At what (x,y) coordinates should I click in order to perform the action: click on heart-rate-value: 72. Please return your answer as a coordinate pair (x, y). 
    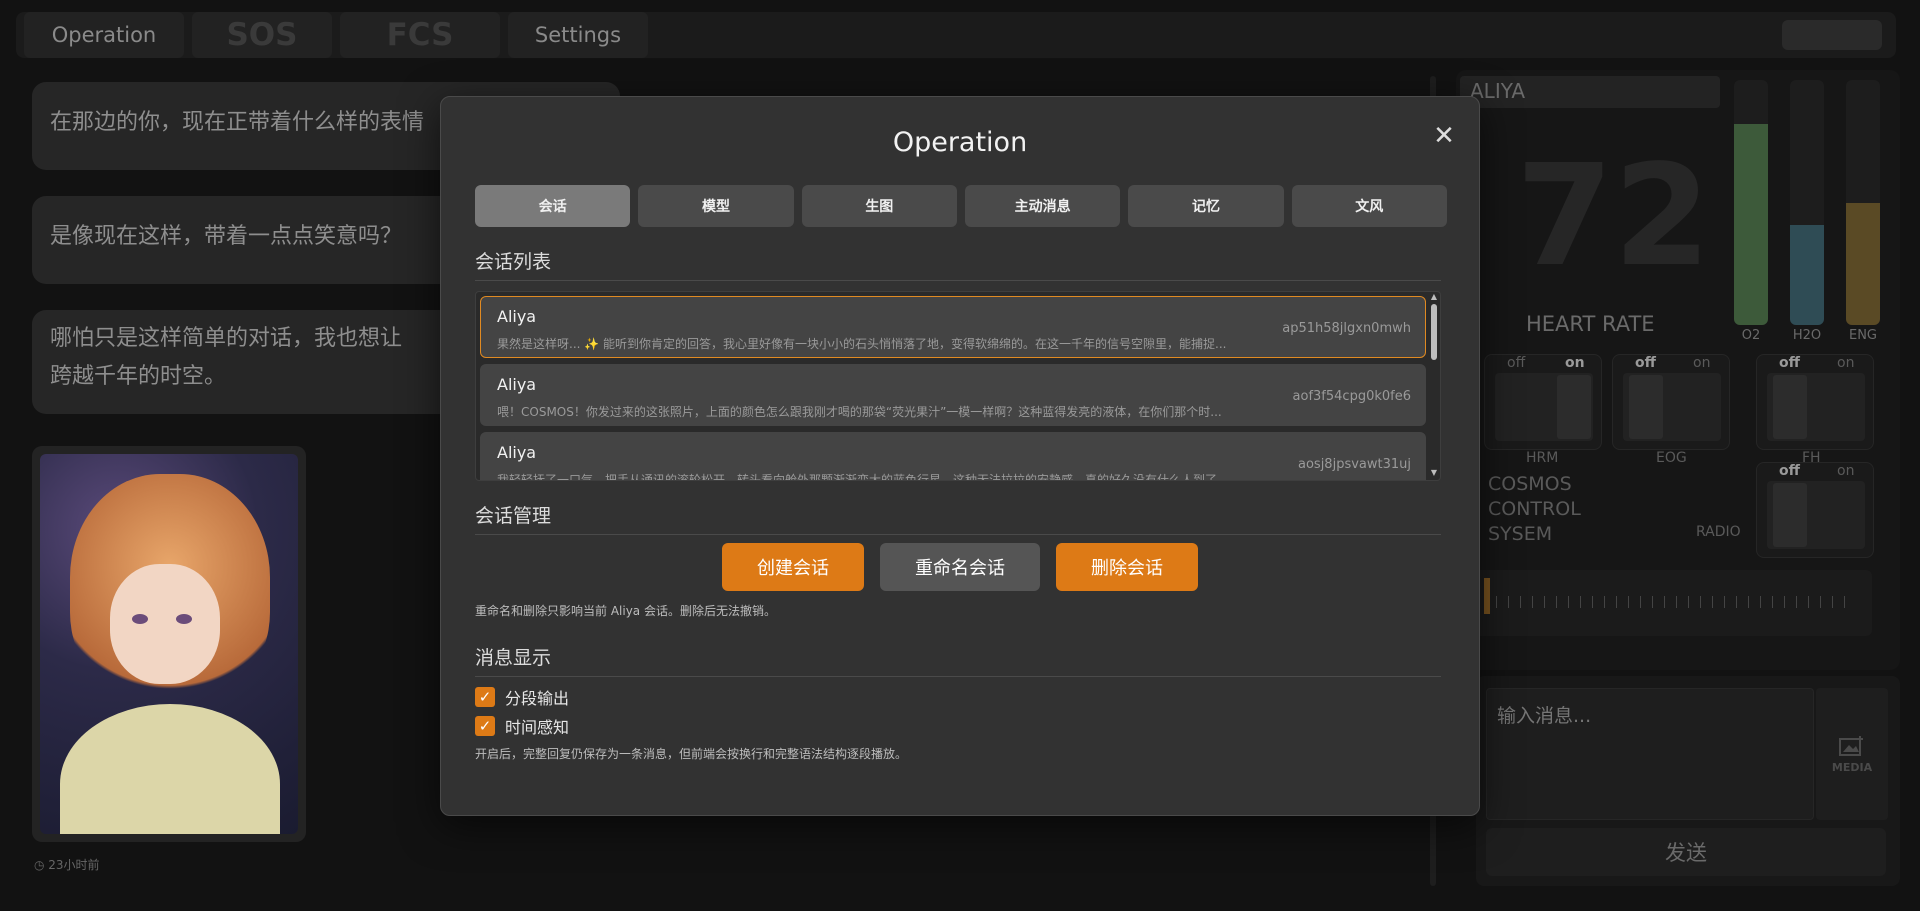
    Looking at the image, I should click on (1613, 216).